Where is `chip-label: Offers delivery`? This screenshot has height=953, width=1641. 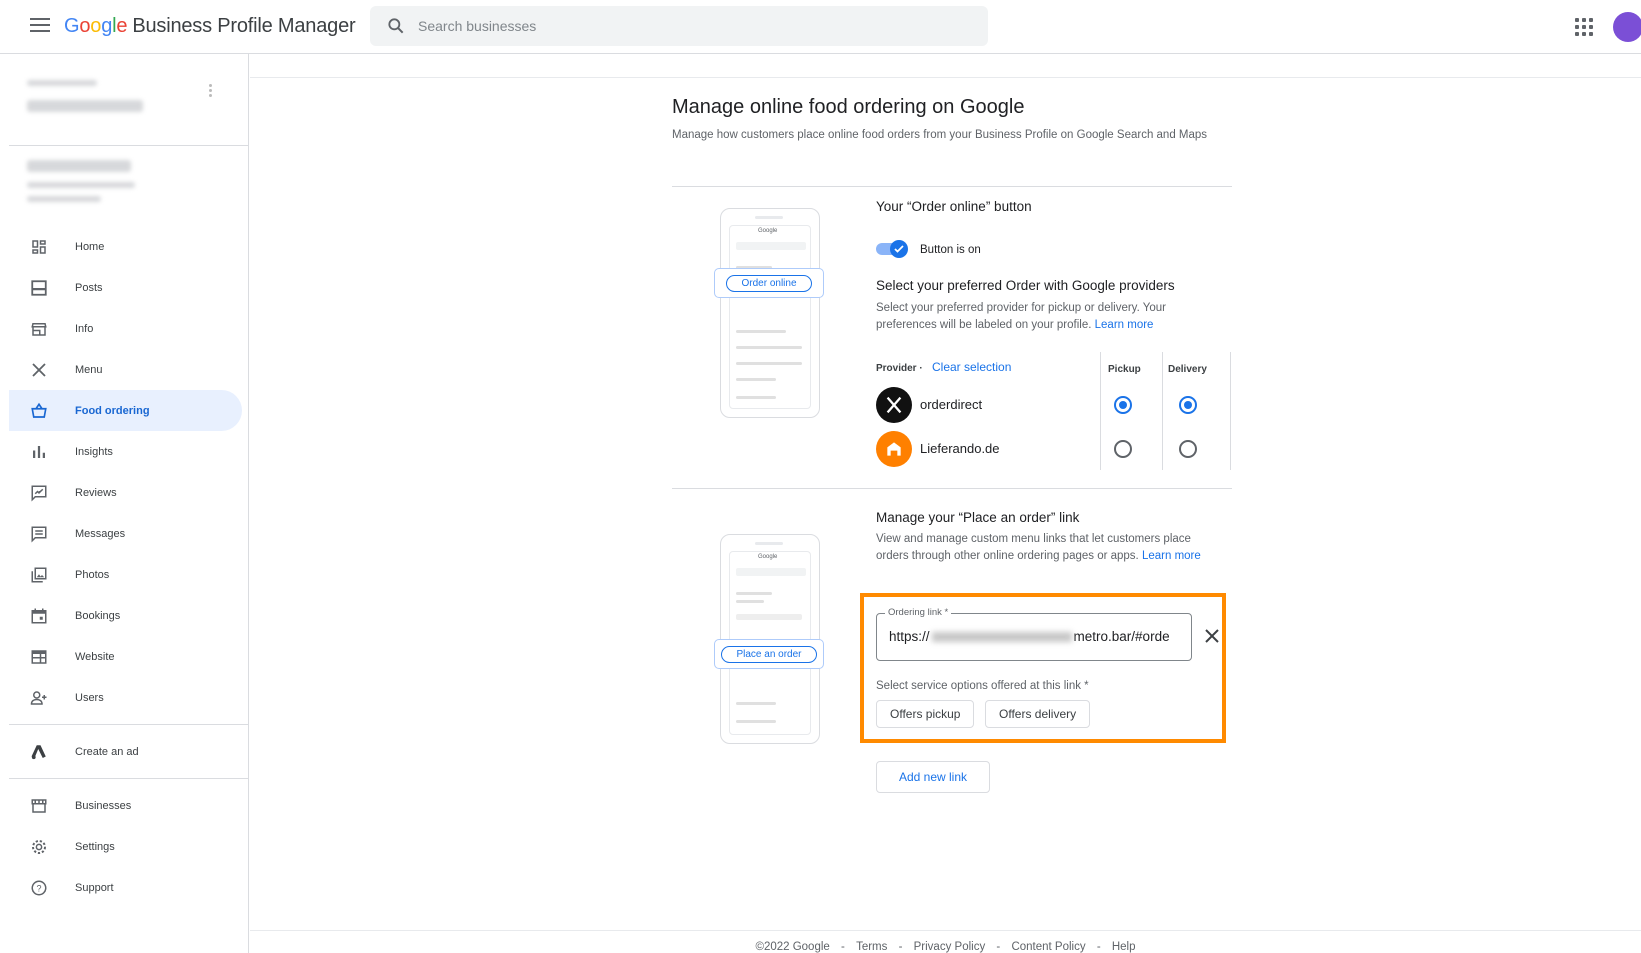
chip-label: Offers delivery is located at coordinates (1038, 714).